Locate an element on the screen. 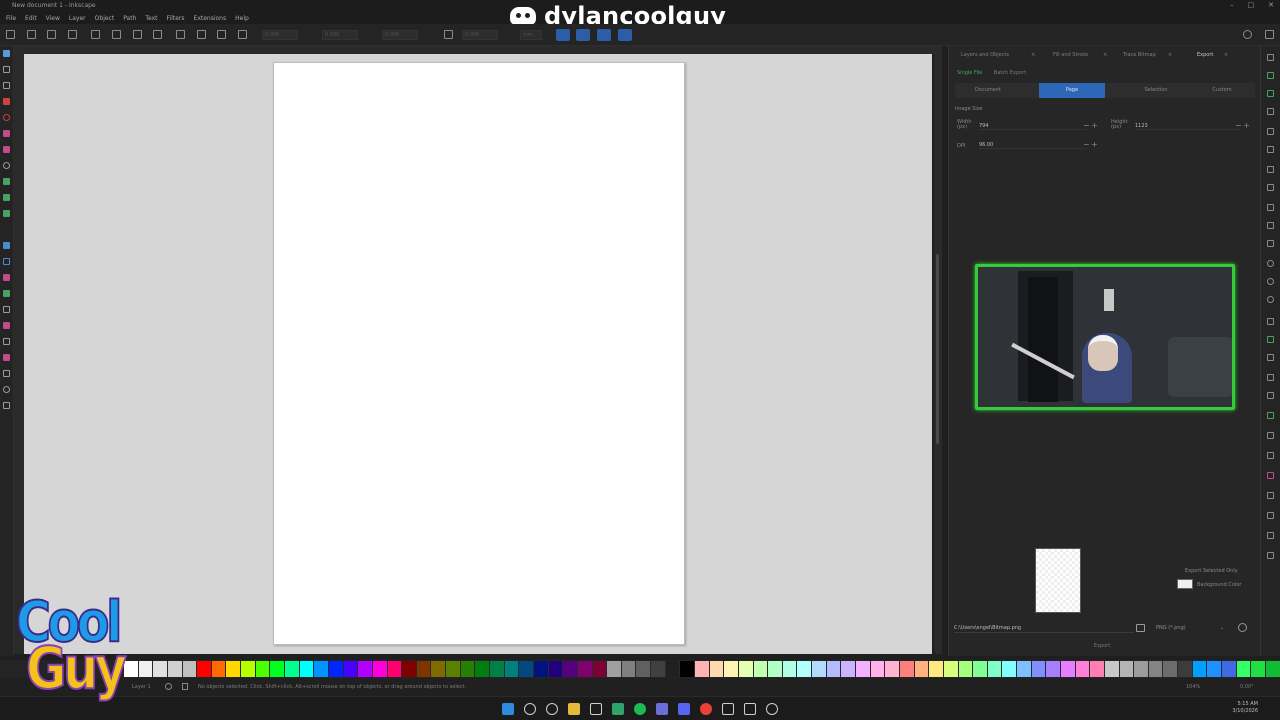 The image size is (1280, 720). app-icon is located at coordinates (618, 709).